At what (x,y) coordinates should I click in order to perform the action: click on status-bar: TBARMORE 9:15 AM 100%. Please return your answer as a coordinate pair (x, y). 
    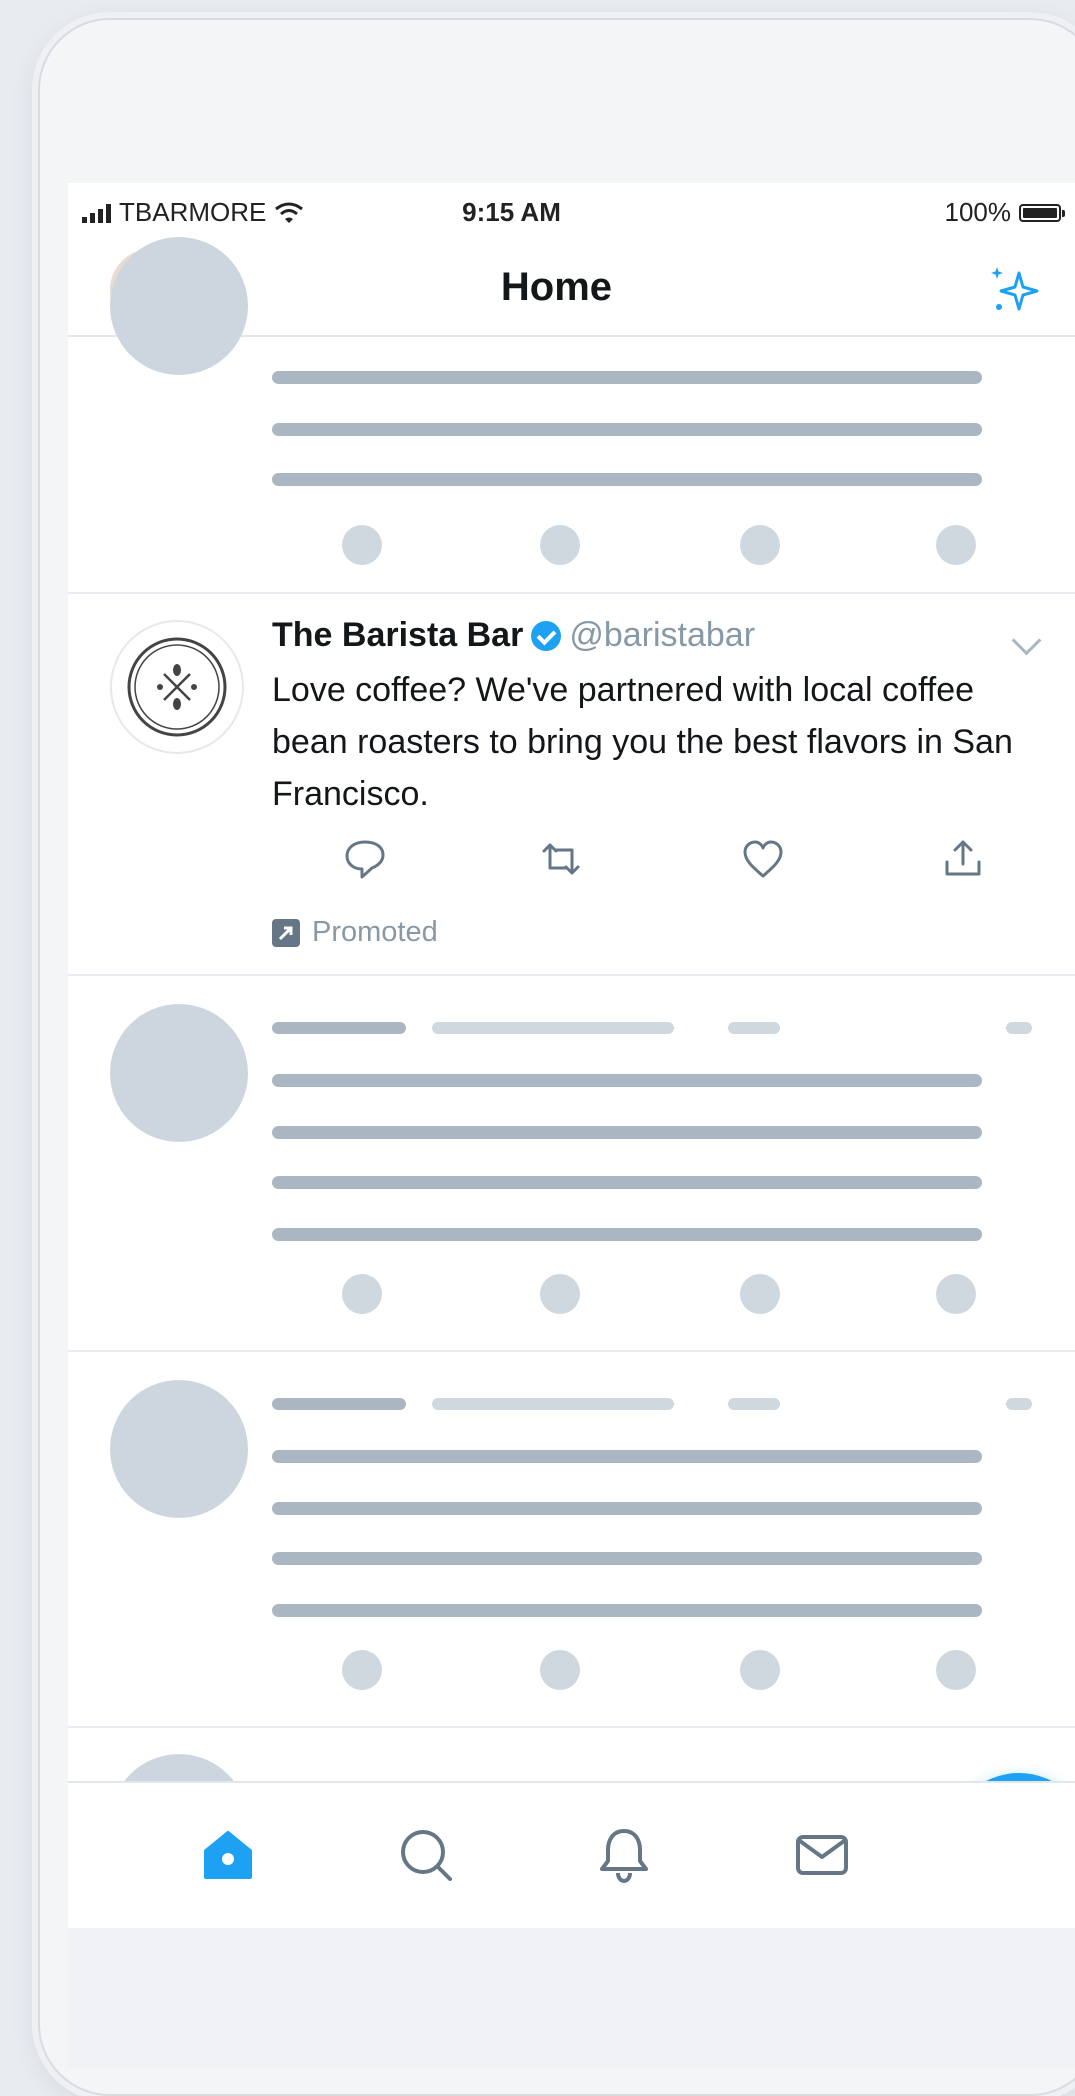
    Looking at the image, I should click on (571, 213).